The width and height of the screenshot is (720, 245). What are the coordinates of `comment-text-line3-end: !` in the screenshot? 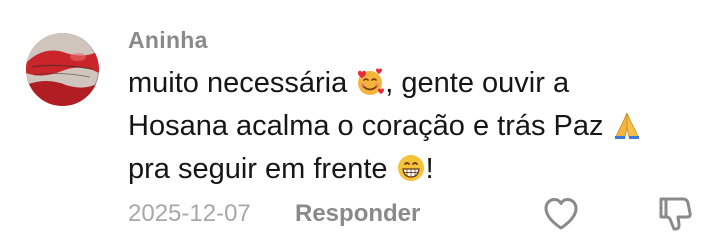 It's located at (429, 169).